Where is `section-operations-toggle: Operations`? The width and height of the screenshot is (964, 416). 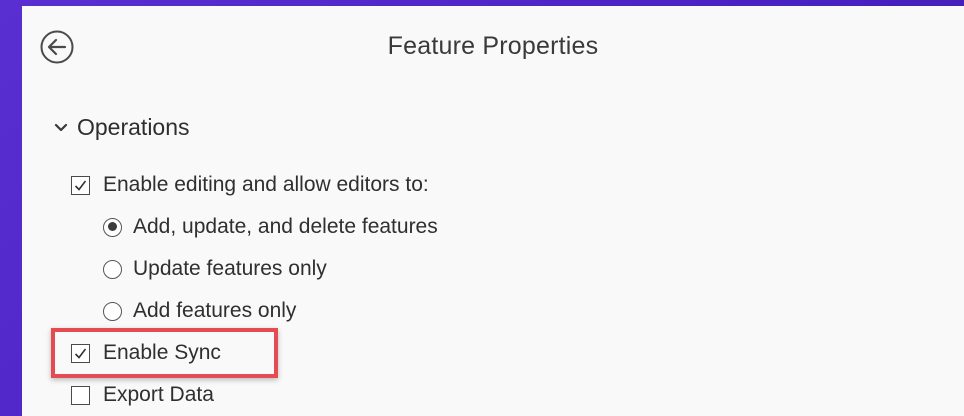
section-operations-toggle: Operations is located at coordinates (122, 127).